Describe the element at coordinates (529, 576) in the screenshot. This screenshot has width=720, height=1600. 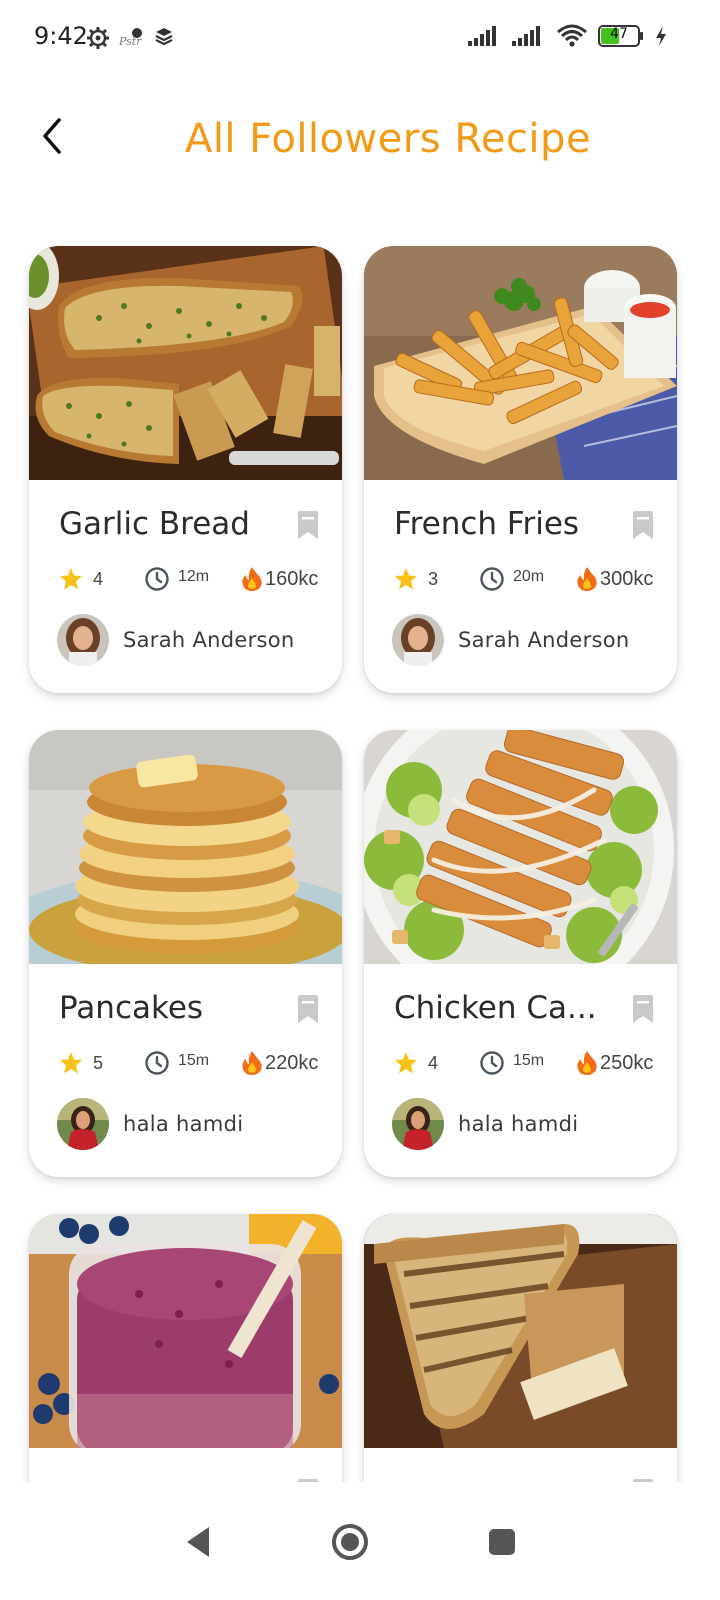
I see `time-value: 20m` at that location.